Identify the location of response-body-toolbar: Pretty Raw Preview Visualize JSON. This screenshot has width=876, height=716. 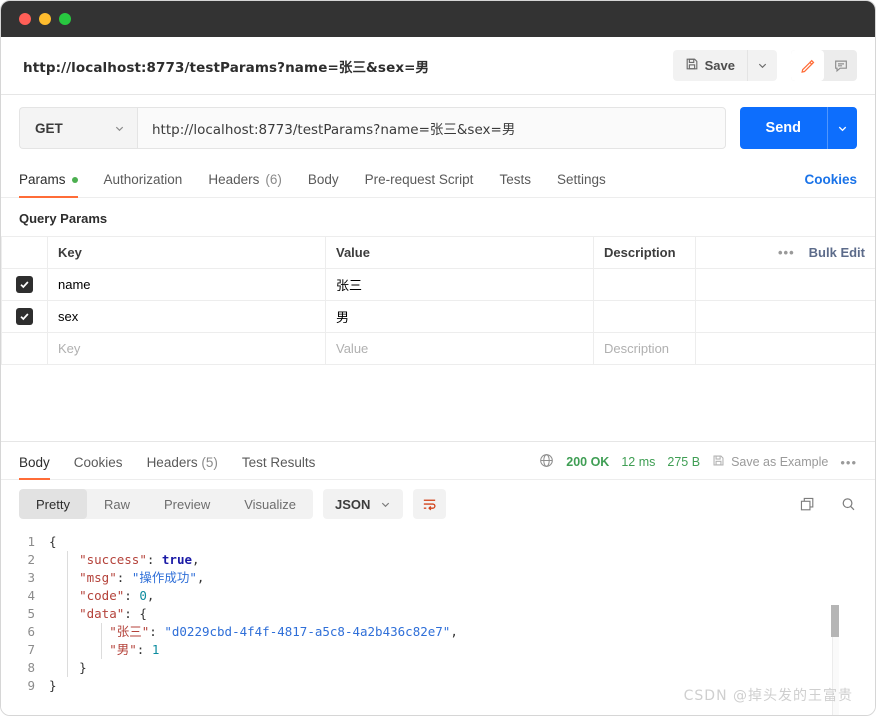
(438, 503).